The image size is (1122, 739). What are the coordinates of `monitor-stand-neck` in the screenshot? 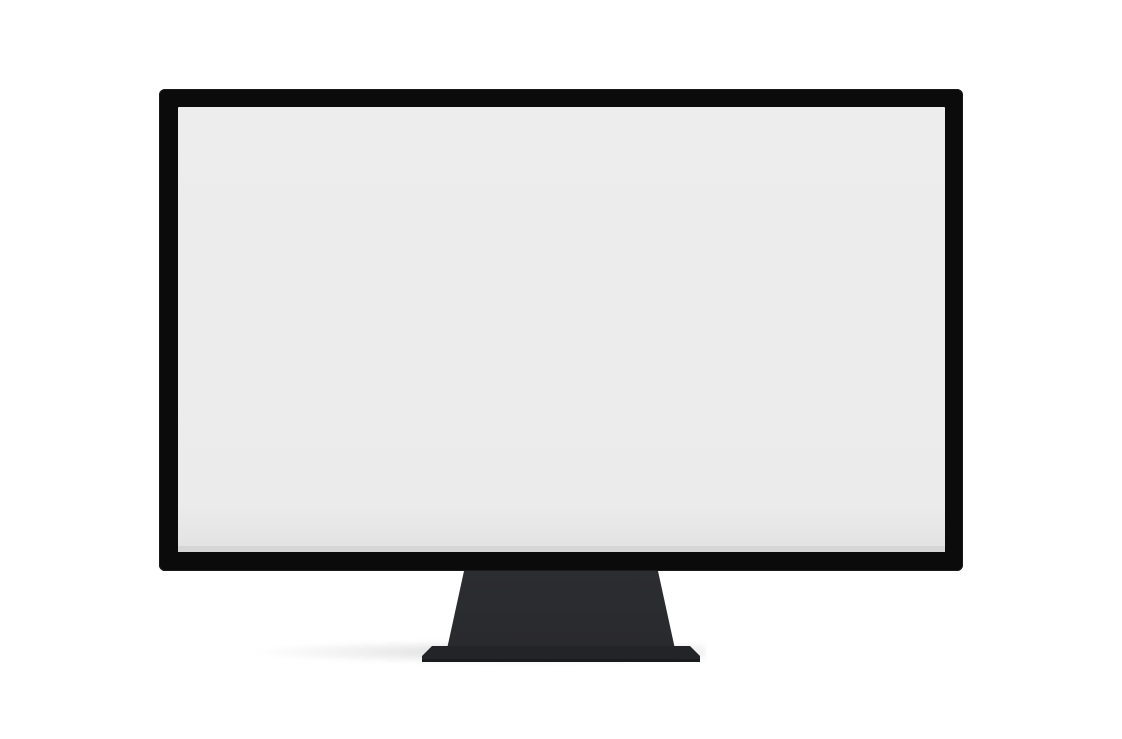 It's located at (561, 610).